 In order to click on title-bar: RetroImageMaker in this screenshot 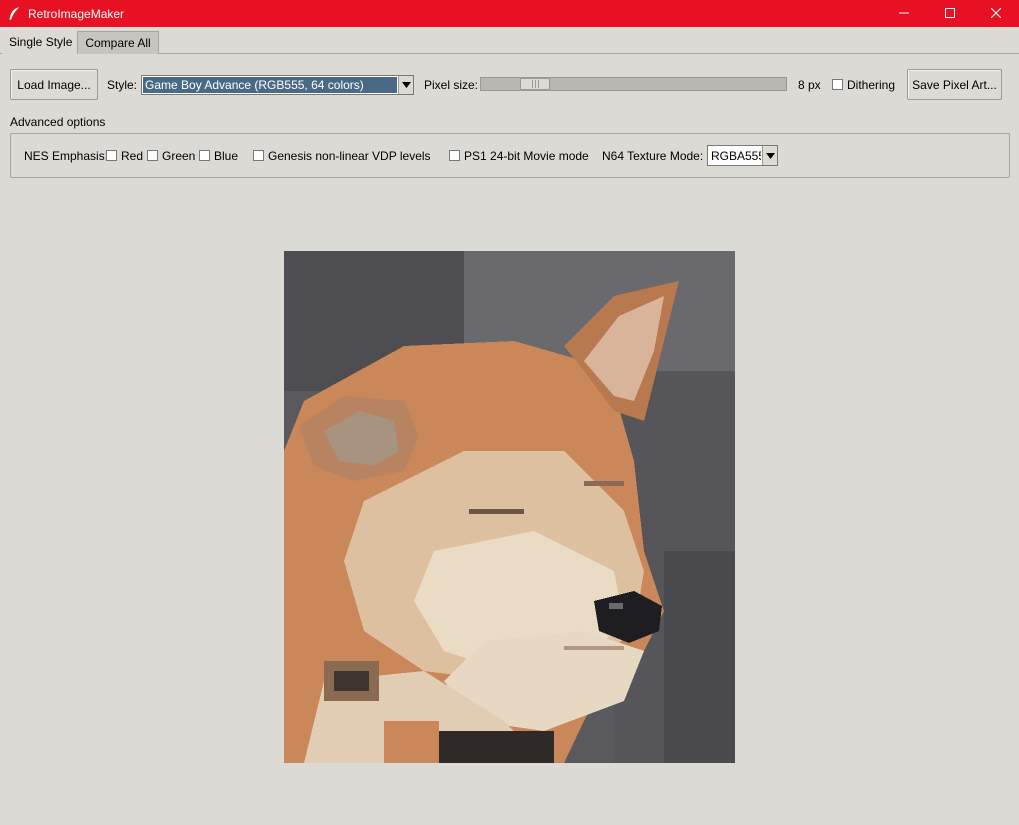, I will do `click(509, 13)`.